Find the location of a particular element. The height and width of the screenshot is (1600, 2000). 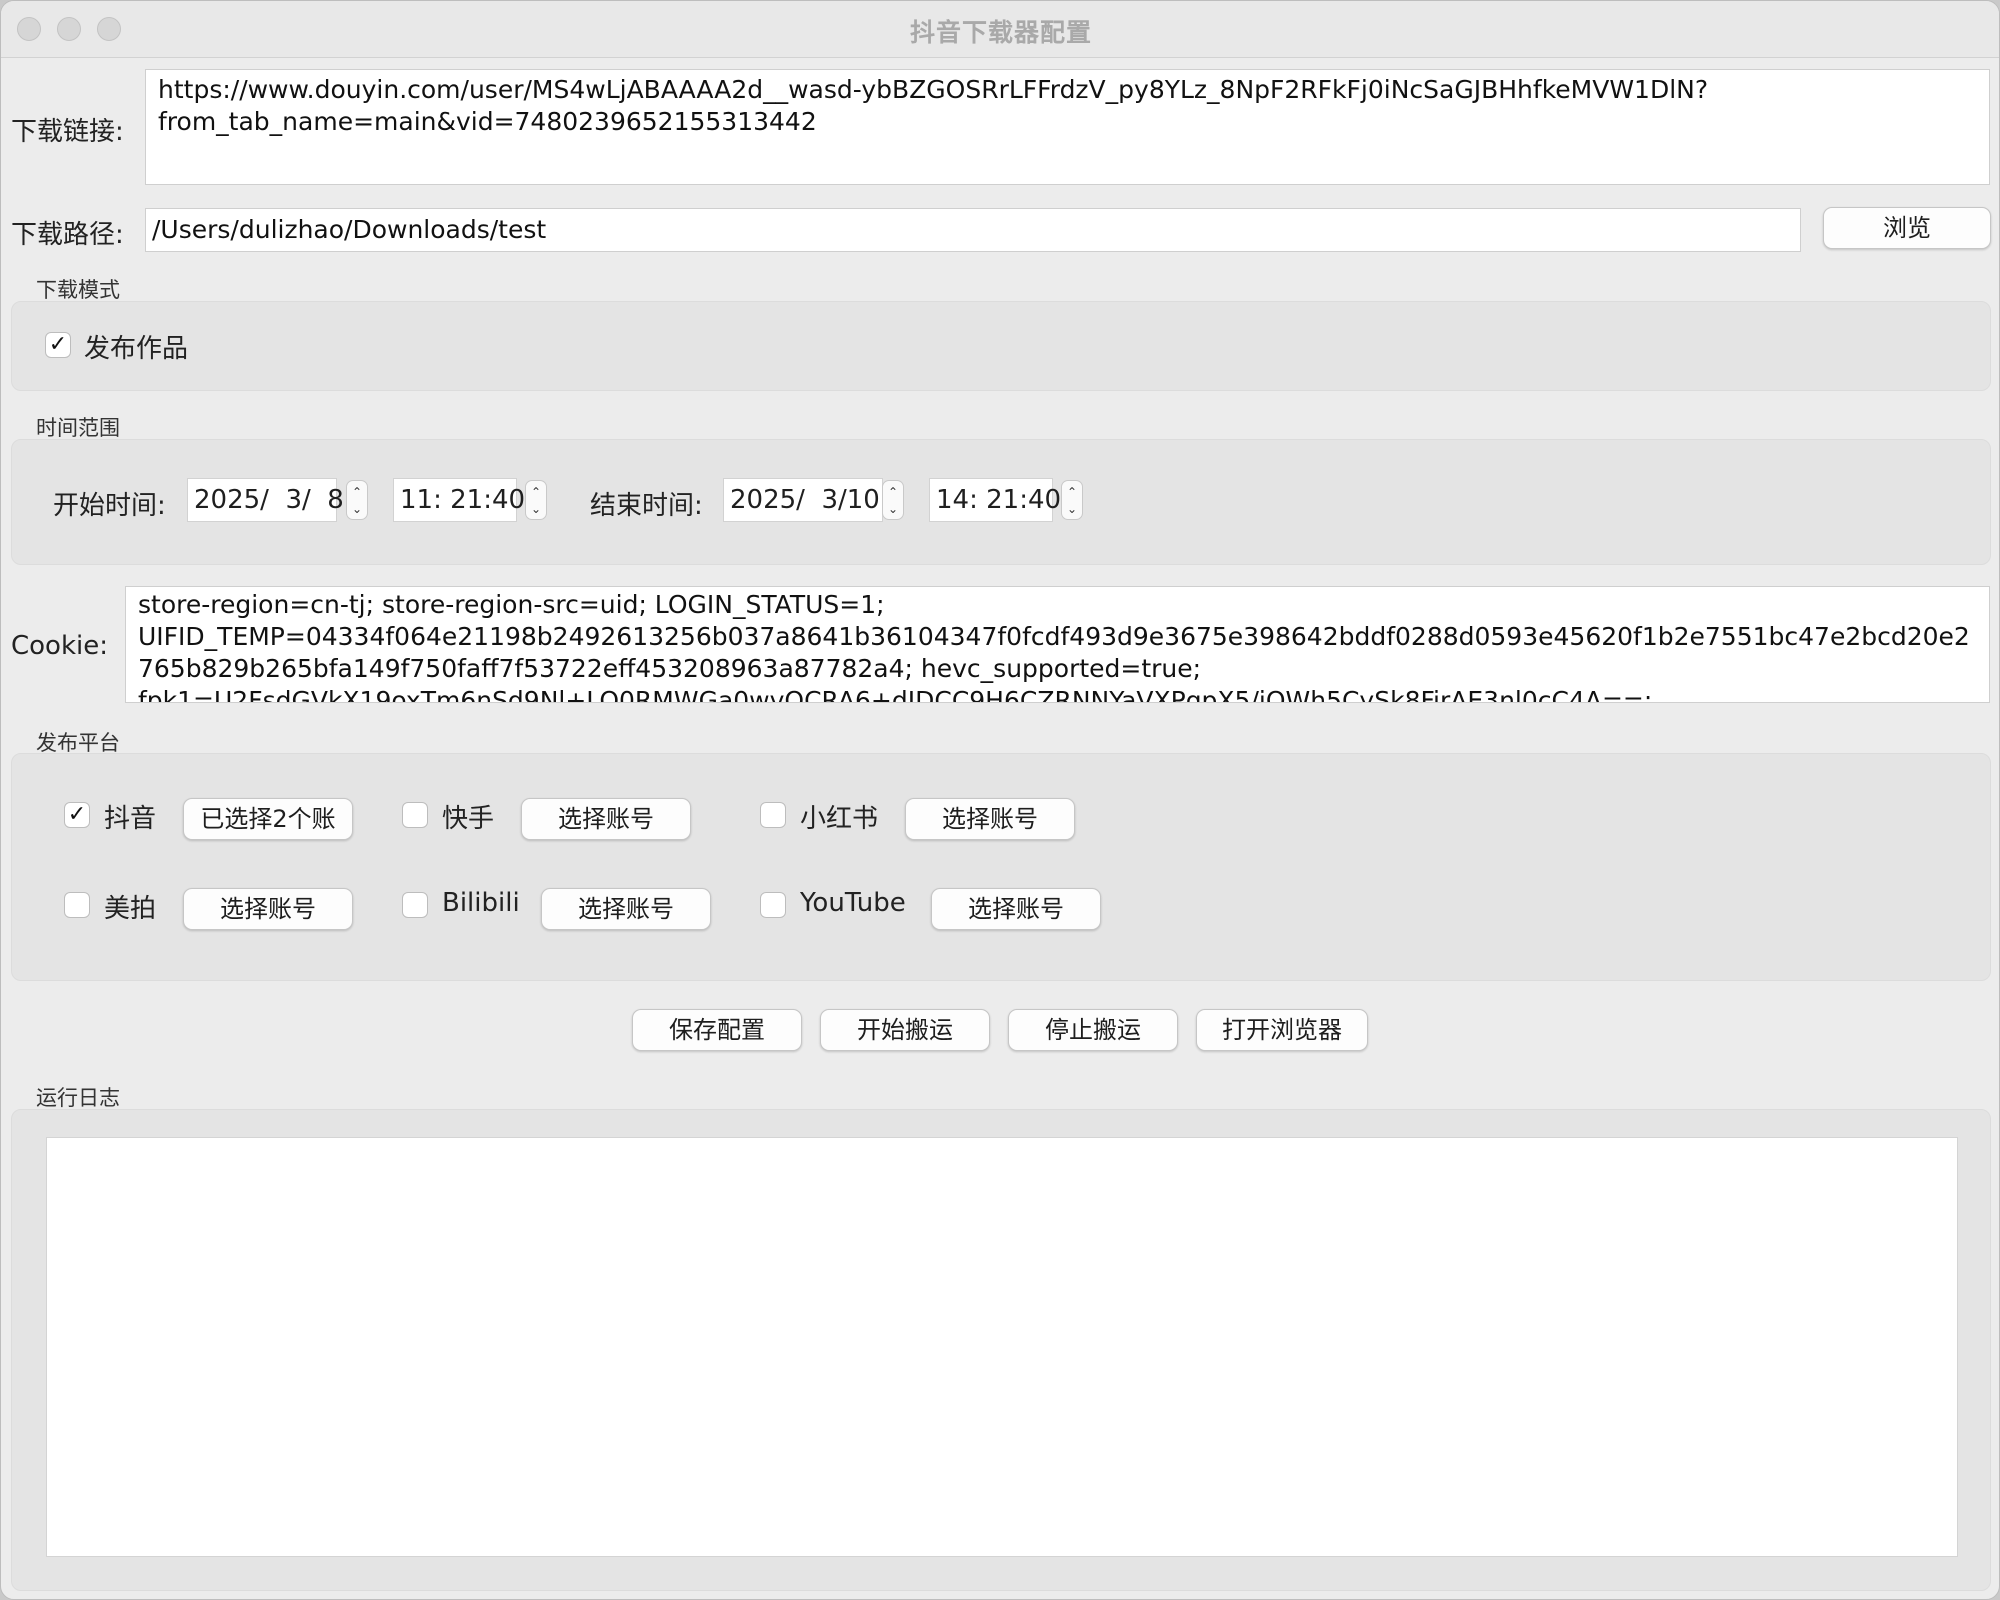

start-time-field: 11: 21:40 is located at coordinates (459, 500).